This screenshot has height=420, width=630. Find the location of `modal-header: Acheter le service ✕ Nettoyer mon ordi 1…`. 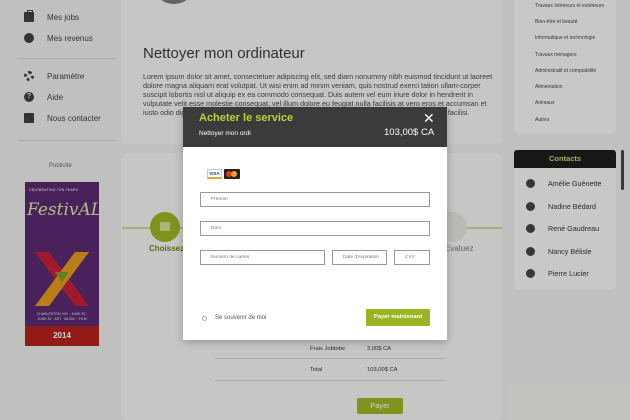

modal-header: Acheter le service ✕ Nettoyer mon ordi 1… is located at coordinates (315, 127).